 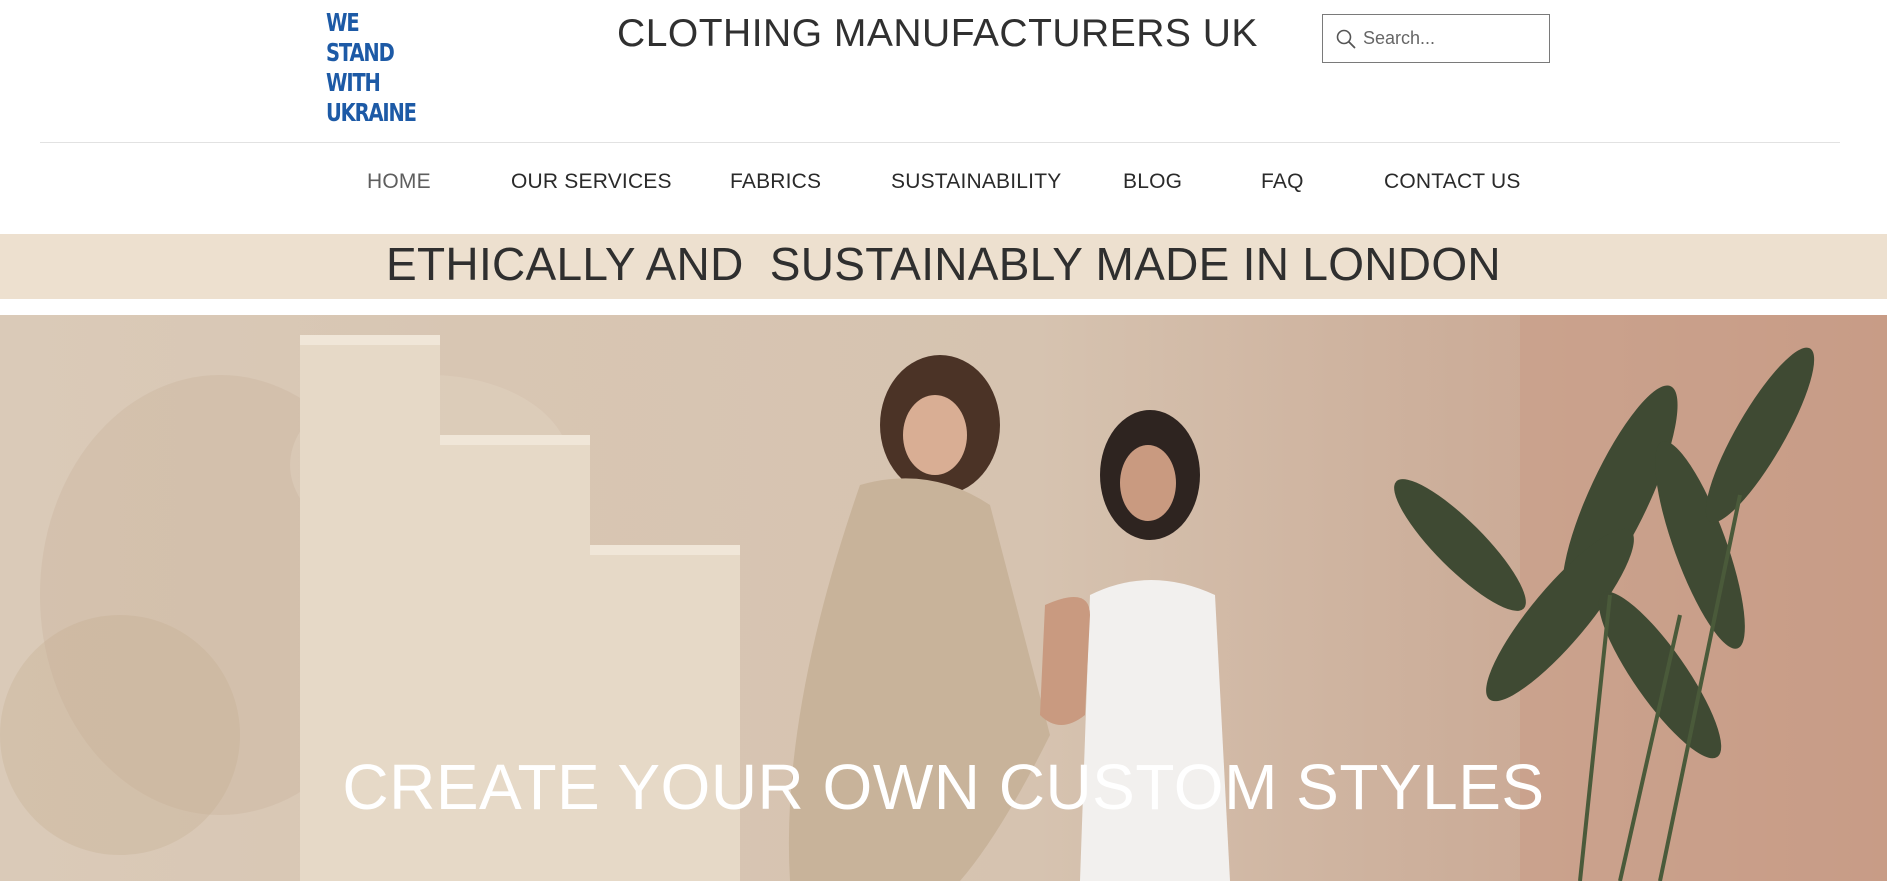 What do you see at coordinates (371, 112) in the screenshot?
I see `logo-line-3: UKRAINE` at bounding box center [371, 112].